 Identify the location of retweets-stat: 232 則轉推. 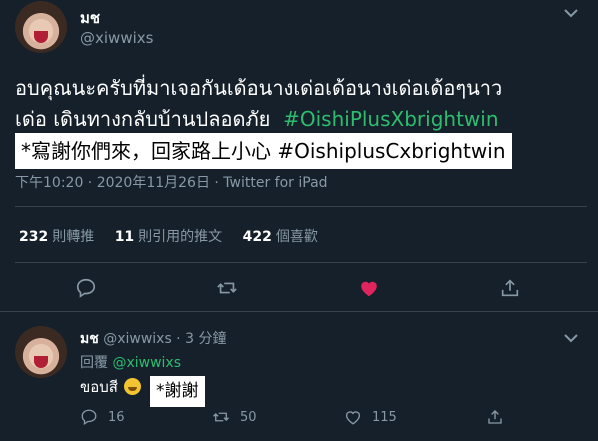
(56, 237).